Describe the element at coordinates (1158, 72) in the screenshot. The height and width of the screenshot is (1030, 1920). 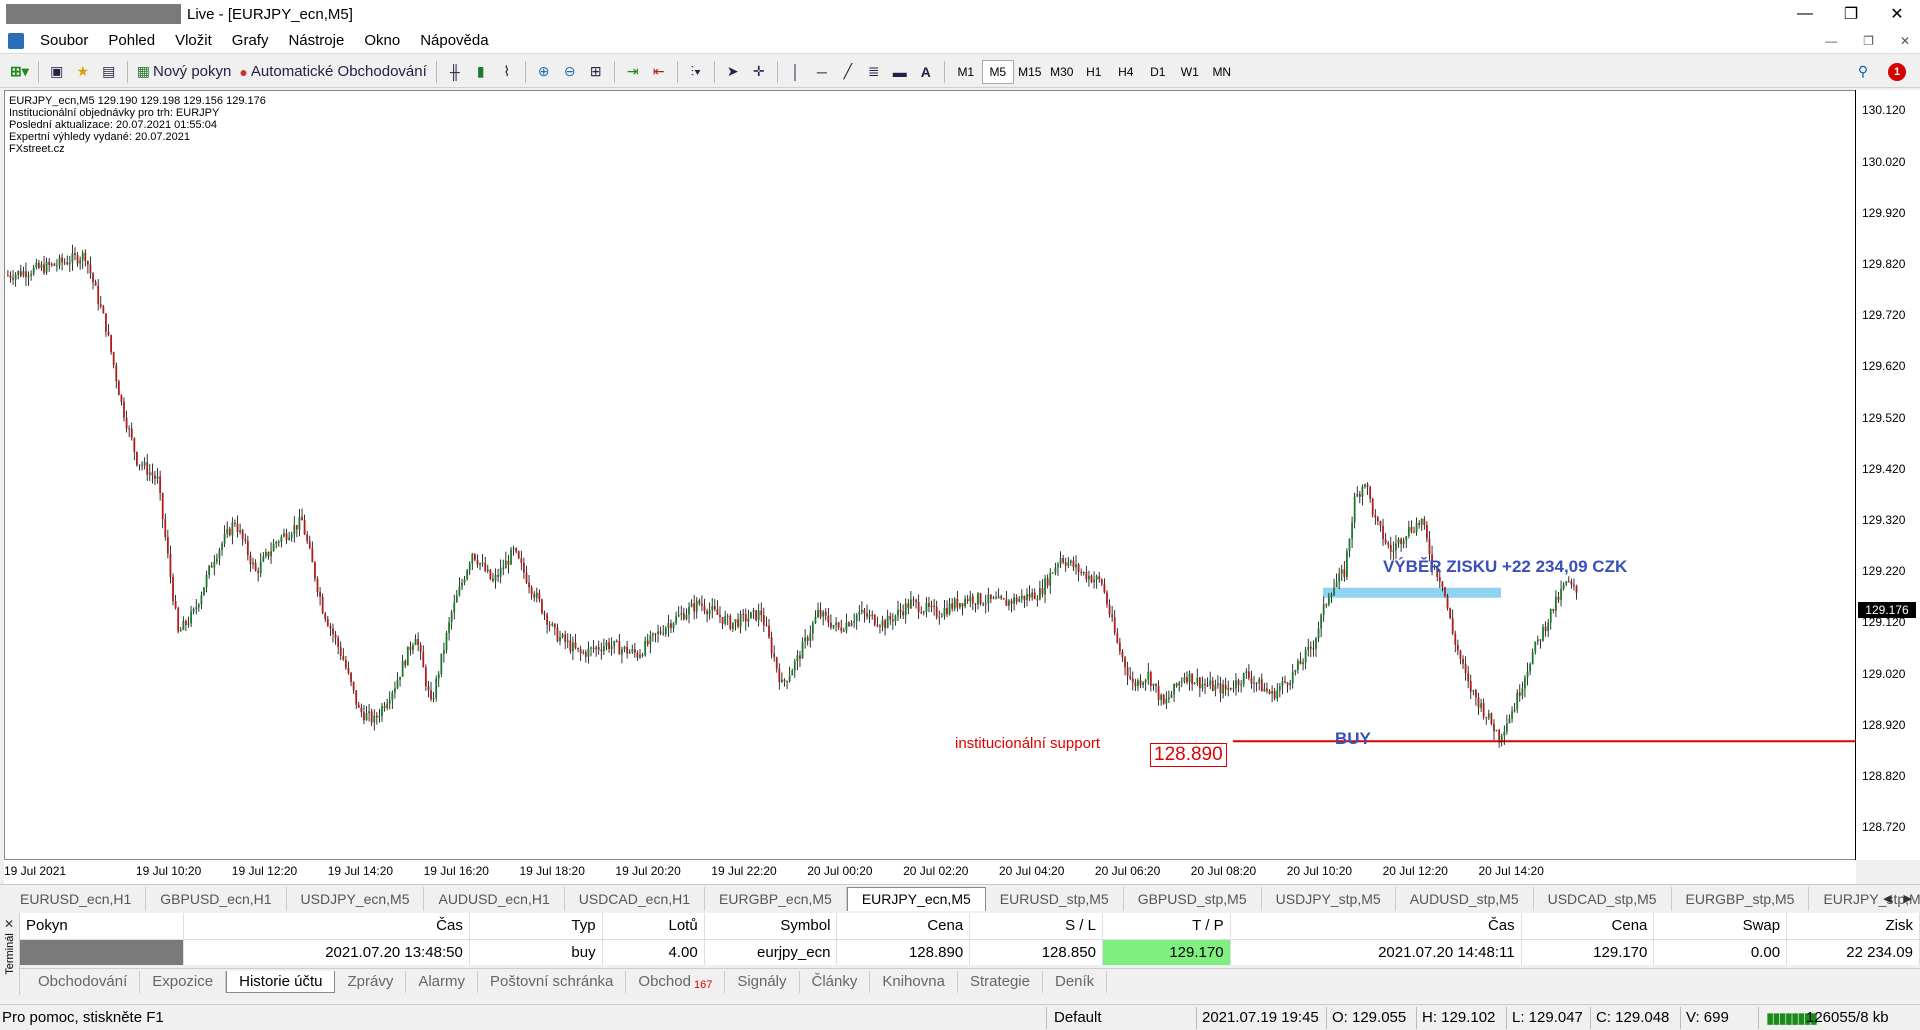
I see `timeframe-d1: D1` at that location.